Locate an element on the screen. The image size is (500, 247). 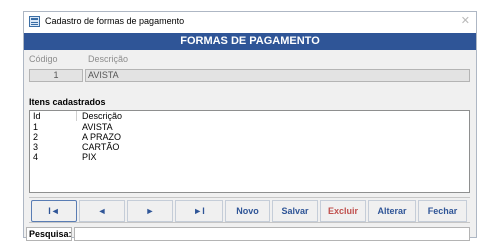
column-separator is located at coordinates (76, 116).